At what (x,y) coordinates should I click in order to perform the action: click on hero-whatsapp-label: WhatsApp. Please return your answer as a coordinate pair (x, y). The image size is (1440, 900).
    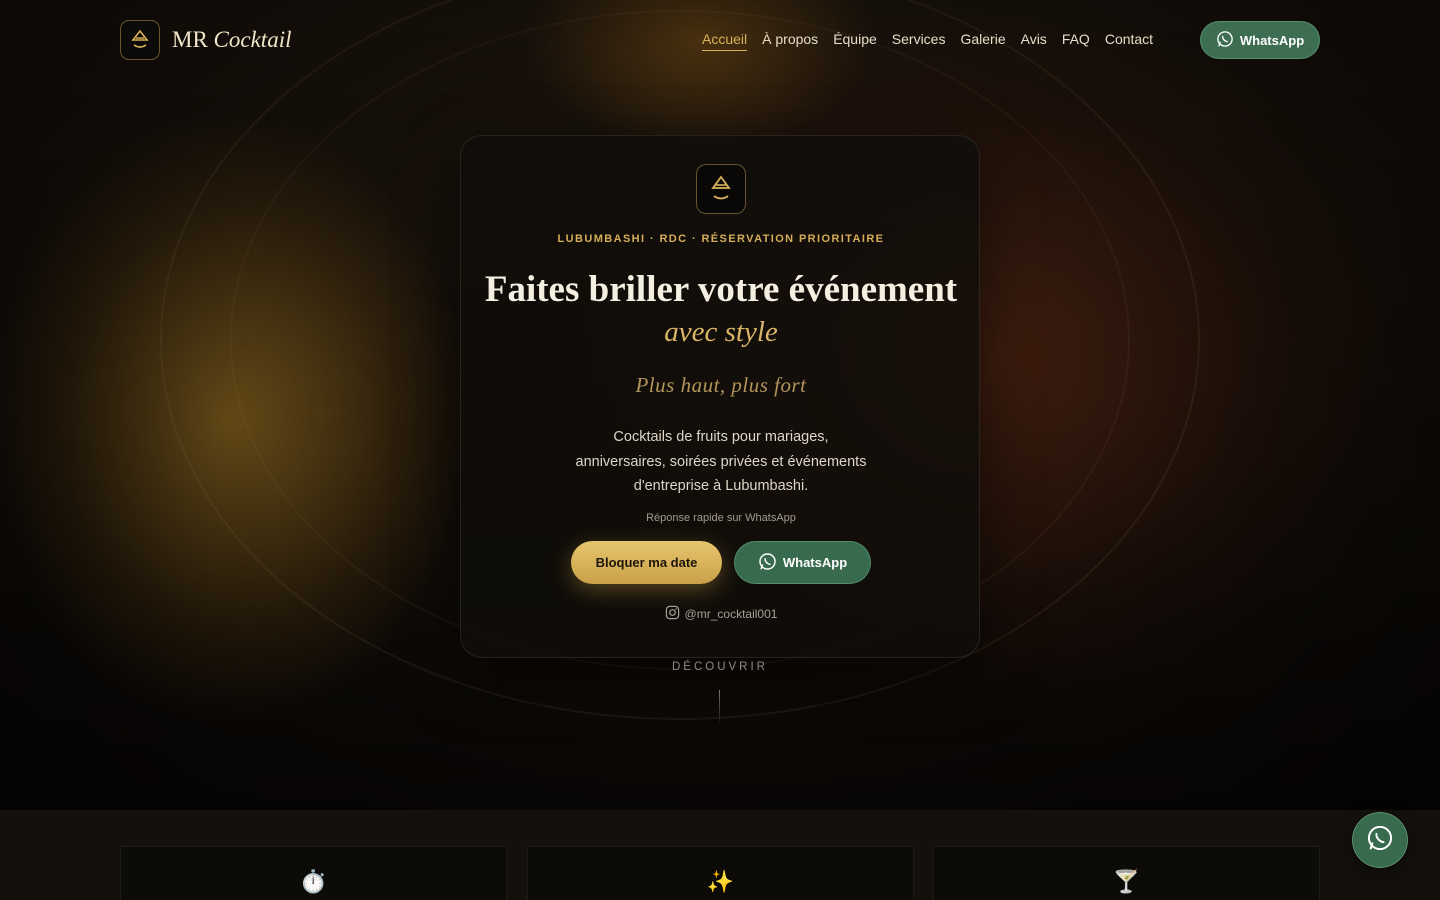
    Looking at the image, I should click on (815, 562).